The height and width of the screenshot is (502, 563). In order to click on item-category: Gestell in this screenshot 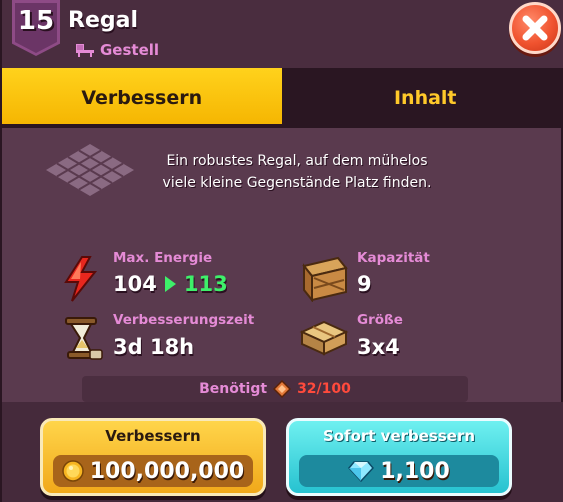, I will do `click(116, 50)`.